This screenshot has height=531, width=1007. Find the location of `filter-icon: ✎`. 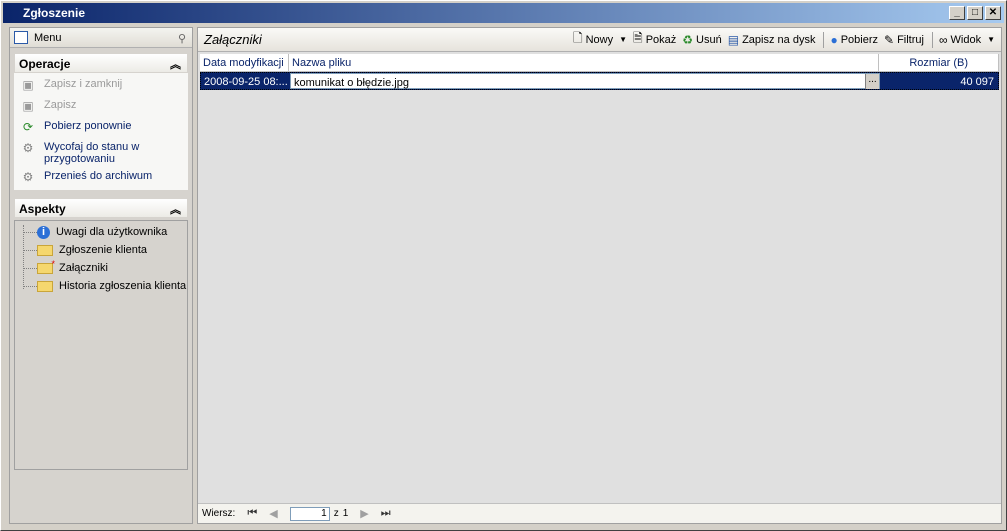

filter-icon: ✎ is located at coordinates (889, 39).